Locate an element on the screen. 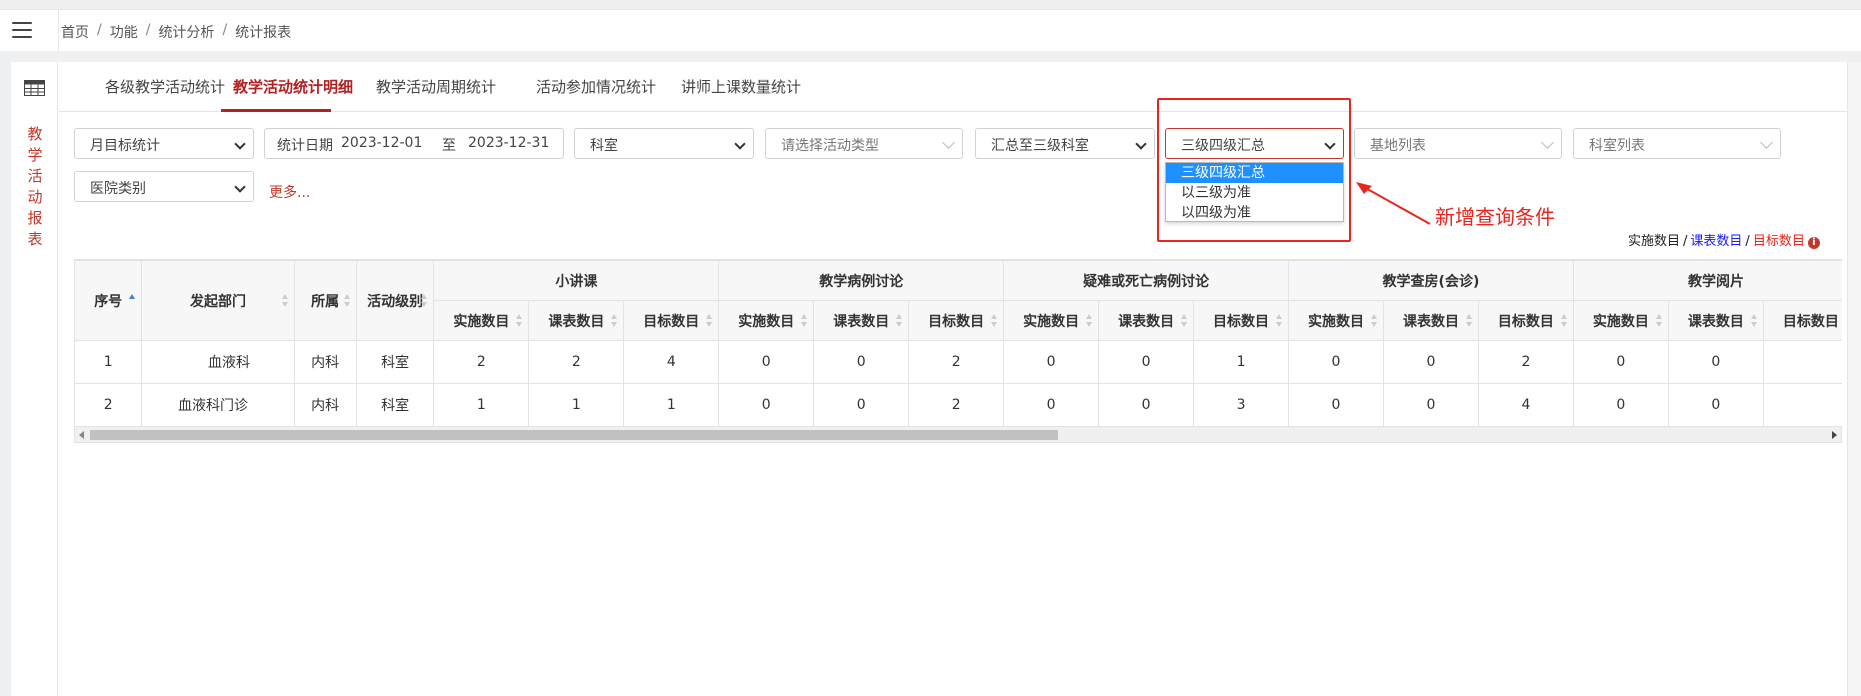  info-icon: i is located at coordinates (1813, 243).